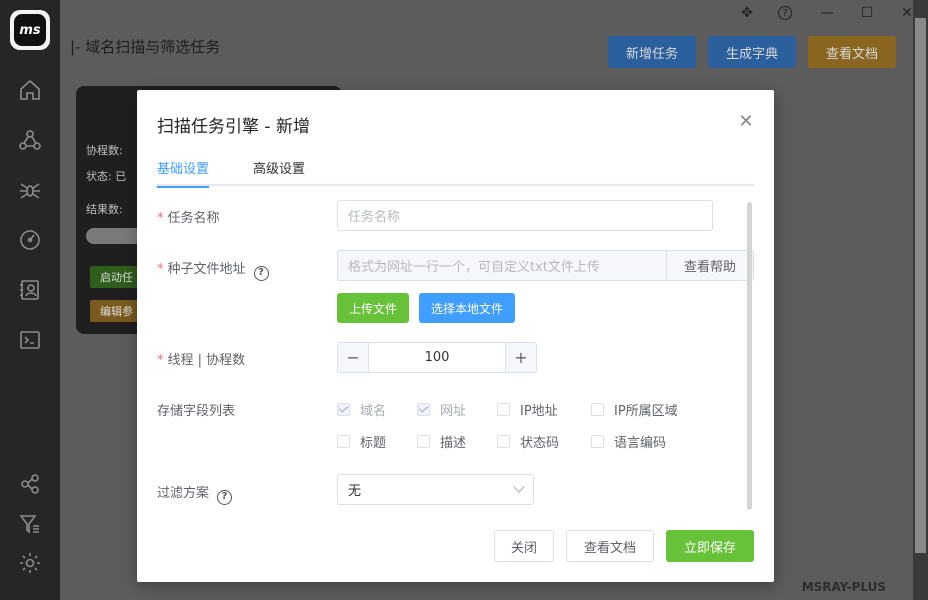 This screenshot has height=600, width=928. Describe the element at coordinates (104, 209) in the screenshot. I see `card-results: 结果数:` at that location.